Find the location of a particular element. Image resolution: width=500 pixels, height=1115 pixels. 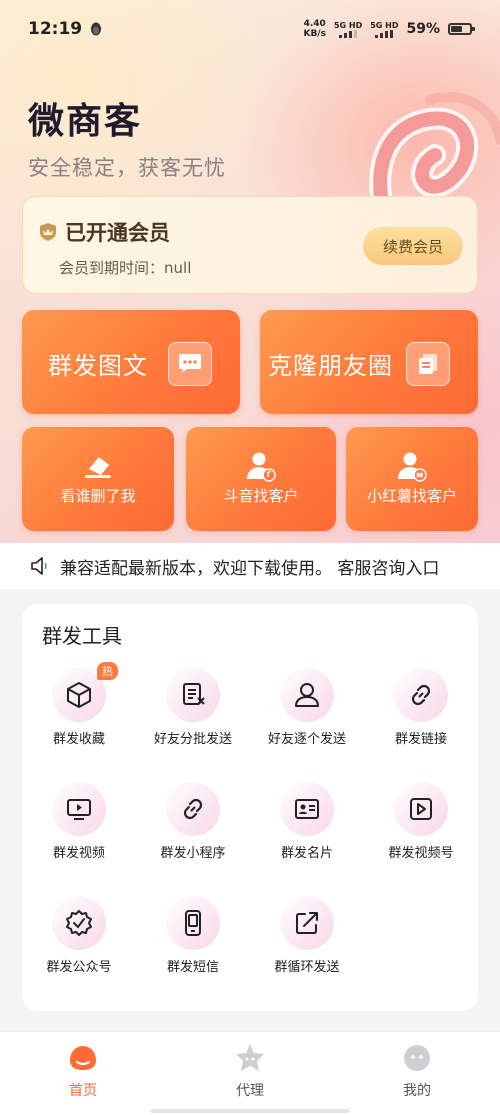

renew-vip-button: 续费会员 is located at coordinates (413, 246).